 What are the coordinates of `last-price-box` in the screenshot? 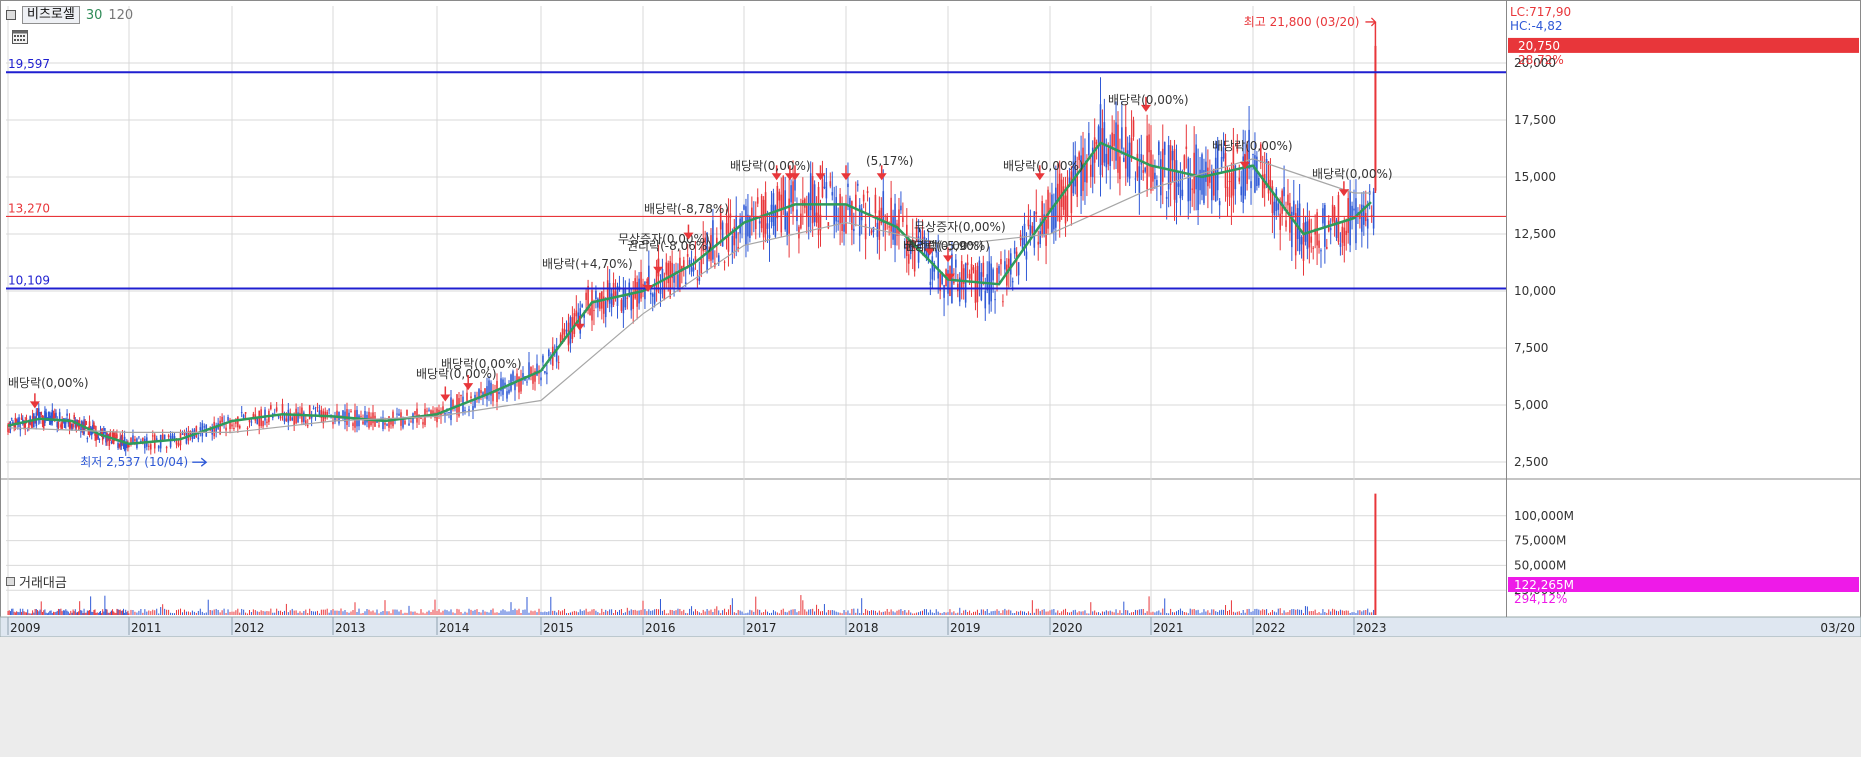 It's located at (1683, 45).